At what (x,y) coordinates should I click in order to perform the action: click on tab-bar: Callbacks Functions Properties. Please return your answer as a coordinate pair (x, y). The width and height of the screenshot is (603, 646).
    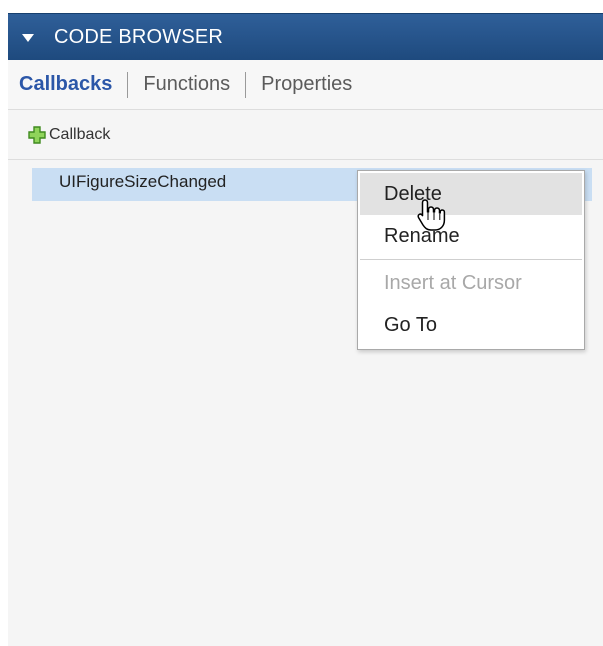
    Looking at the image, I should click on (305, 85).